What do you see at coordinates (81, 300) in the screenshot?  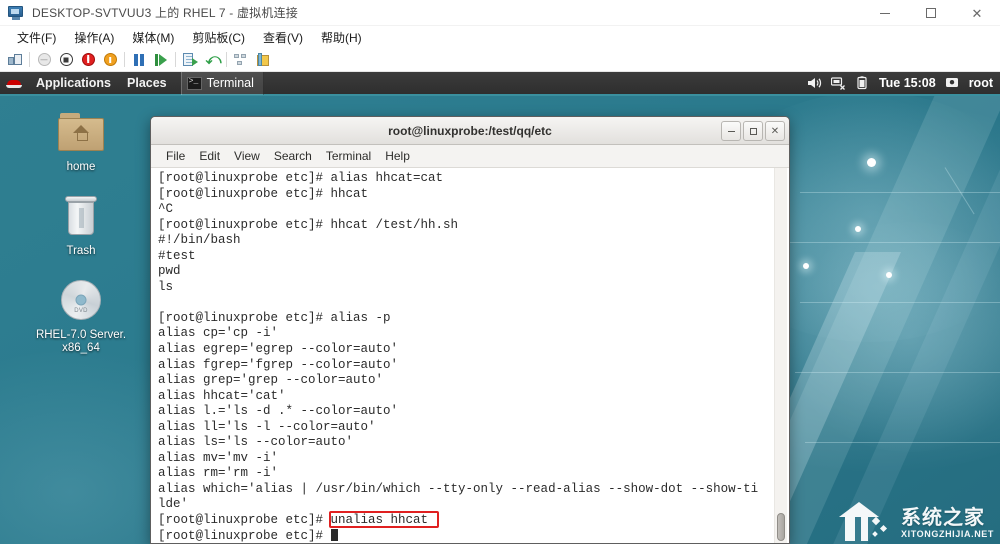 I see `dvd-drive-icon: DVD` at bounding box center [81, 300].